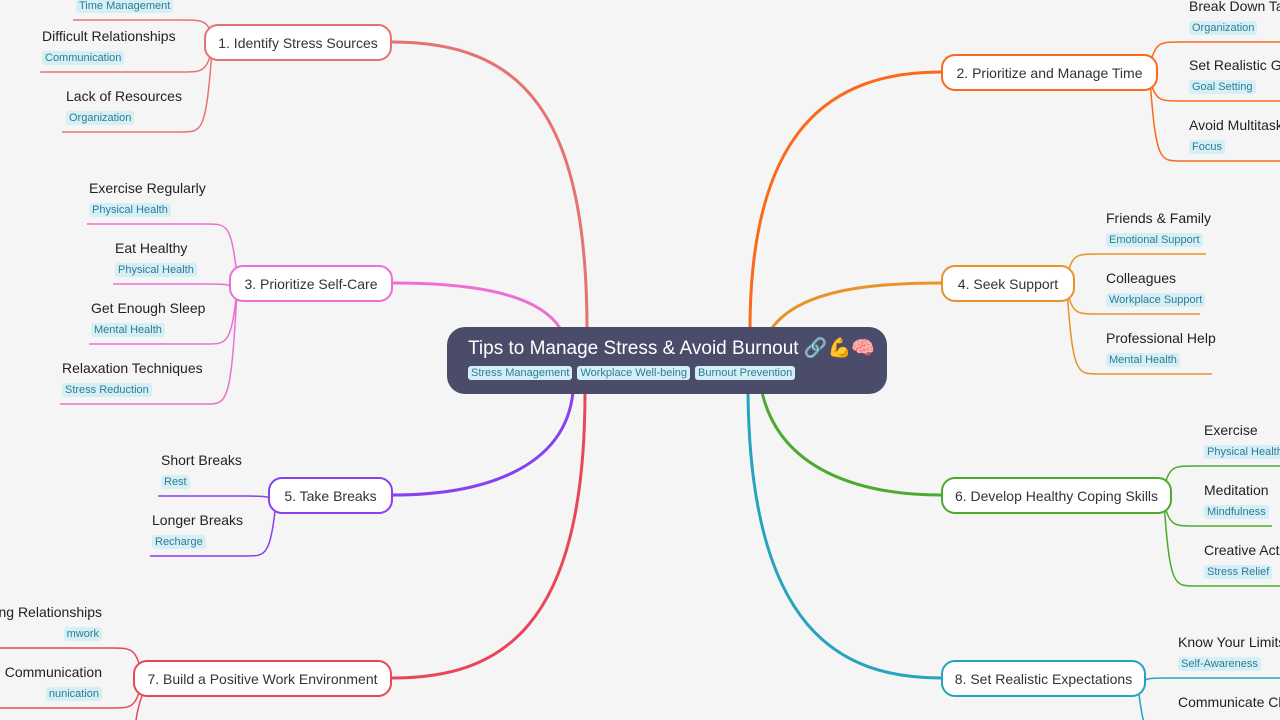 The width and height of the screenshot is (1280, 720). I want to click on leaf-text: Exercise, so click(1231, 430).